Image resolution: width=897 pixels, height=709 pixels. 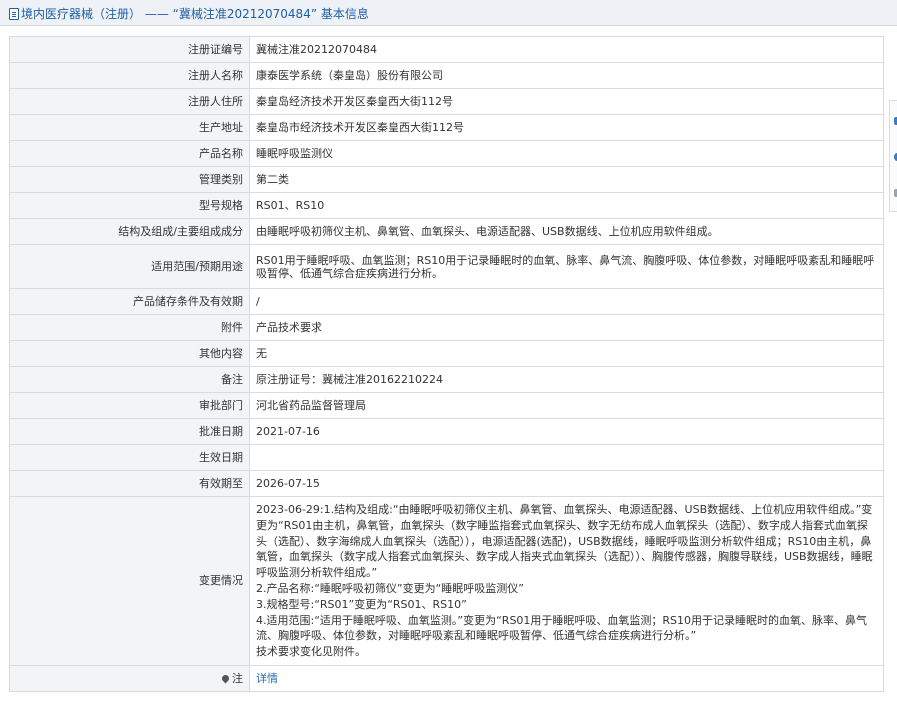 I want to click on row-value: 2021-07-16, so click(x=566, y=431).